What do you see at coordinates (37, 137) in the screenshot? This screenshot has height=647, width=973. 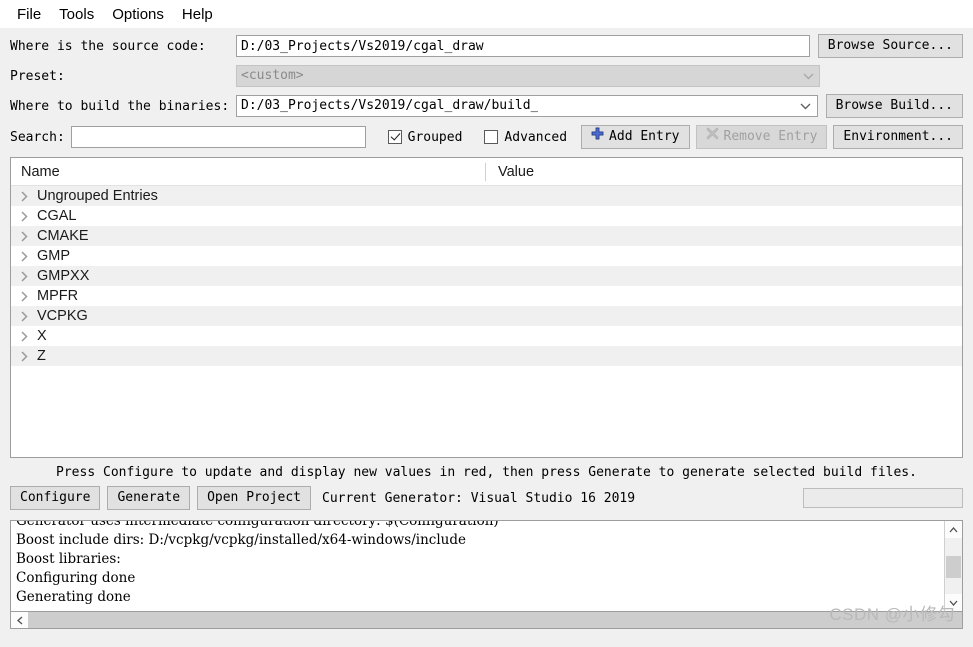 I see `search-label: Search:` at bounding box center [37, 137].